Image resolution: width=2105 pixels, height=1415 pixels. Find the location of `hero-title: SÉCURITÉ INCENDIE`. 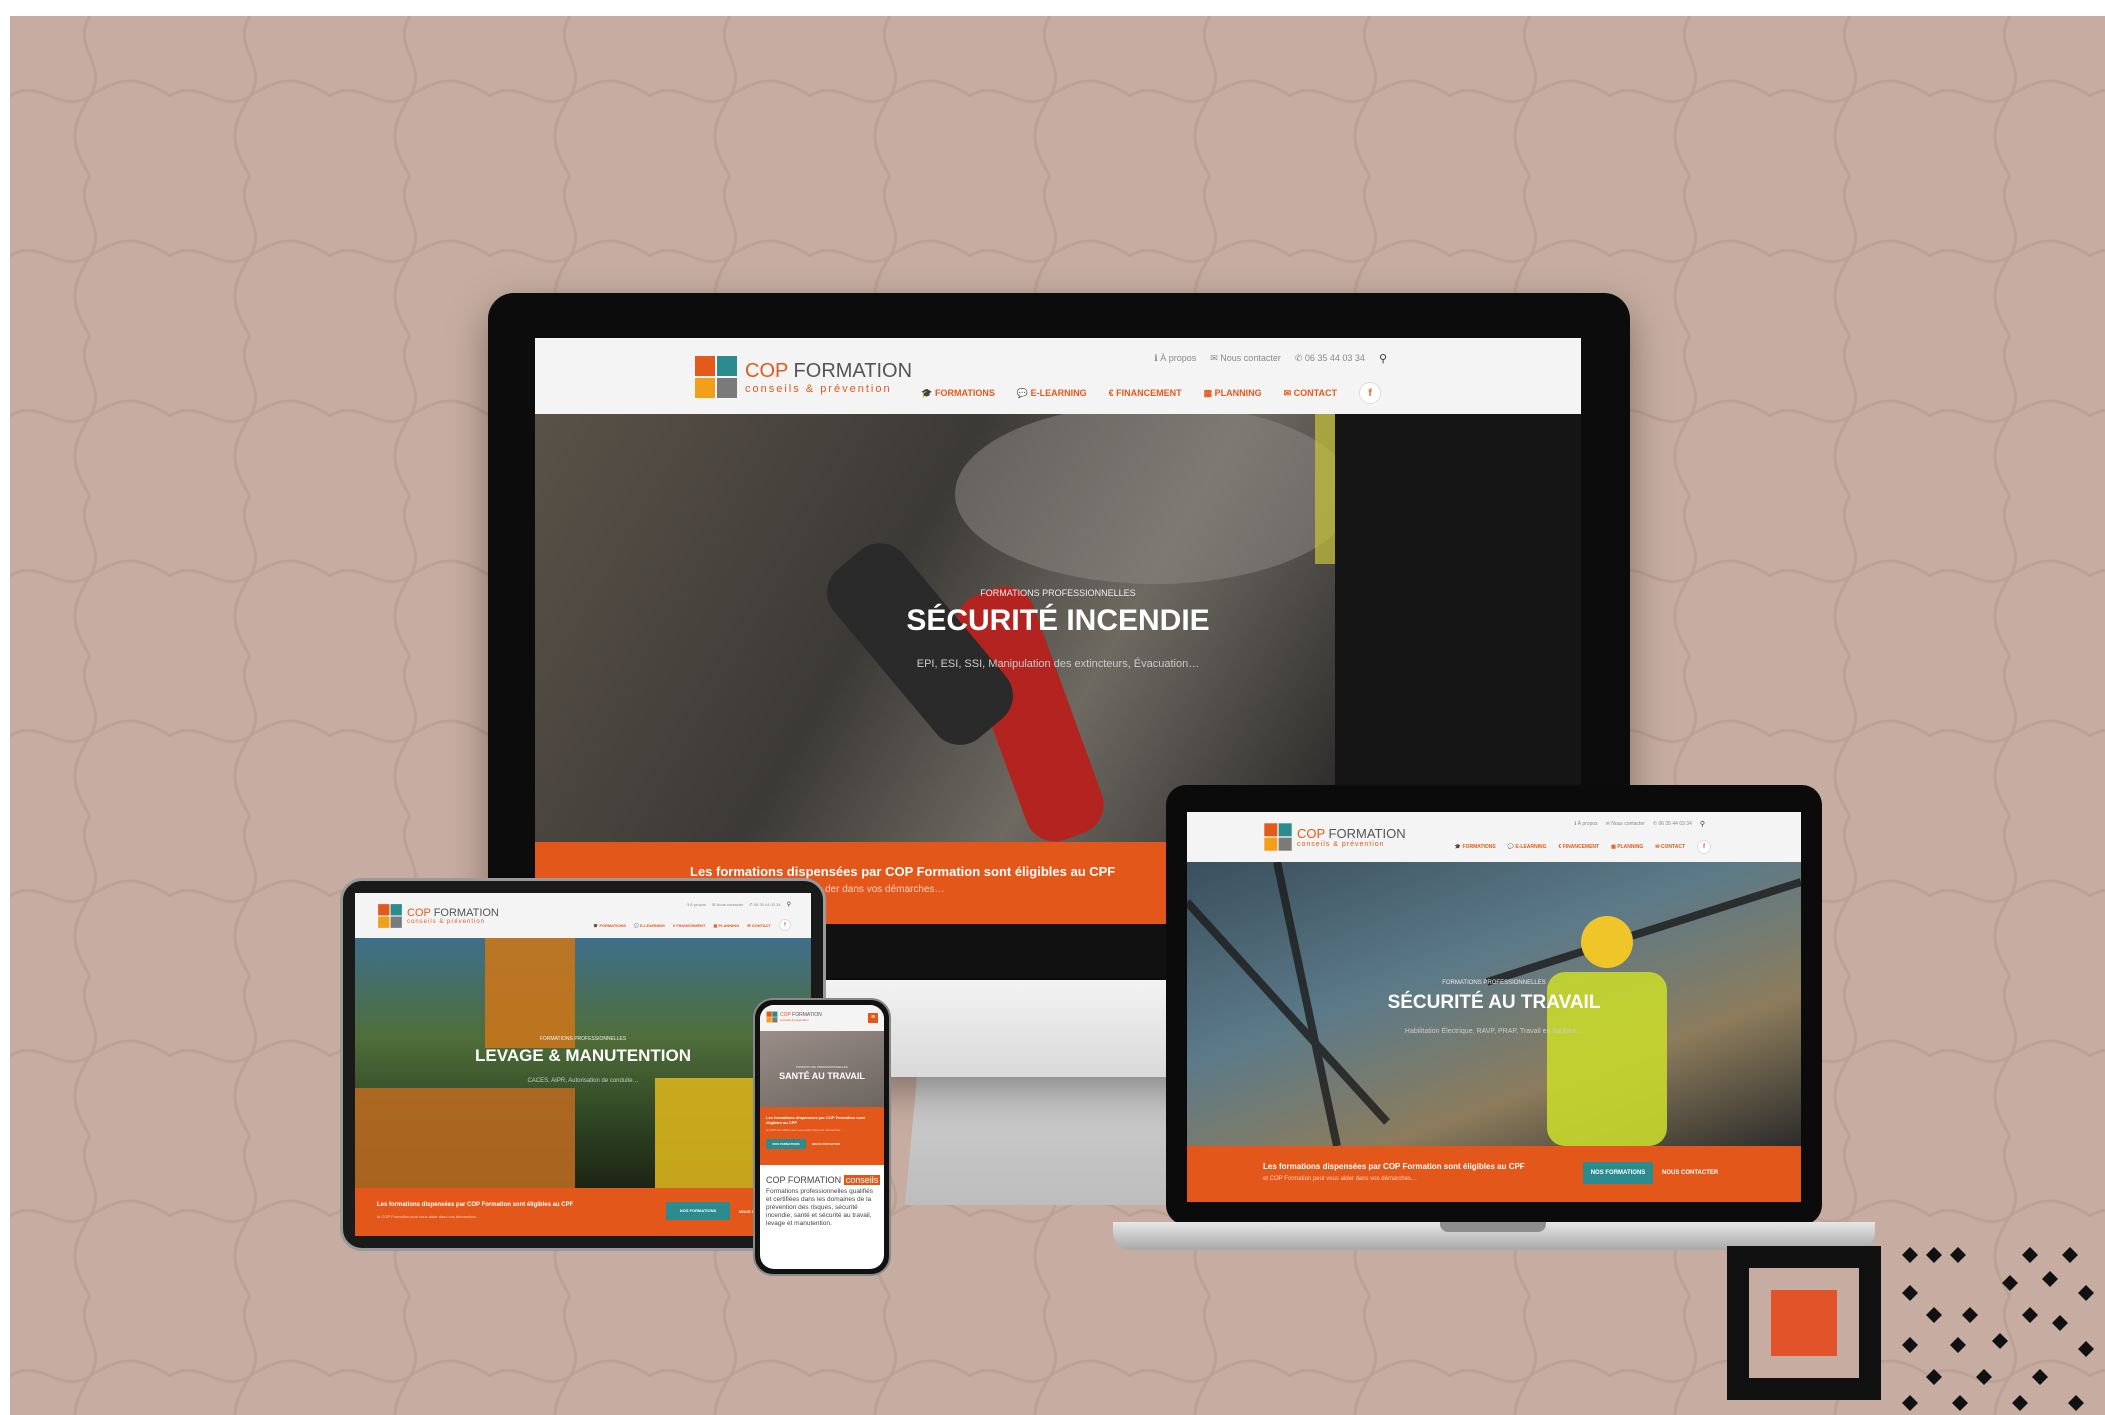

hero-title: SÉCURITÉ INCENDIE is located at coordinates (1058, 620).